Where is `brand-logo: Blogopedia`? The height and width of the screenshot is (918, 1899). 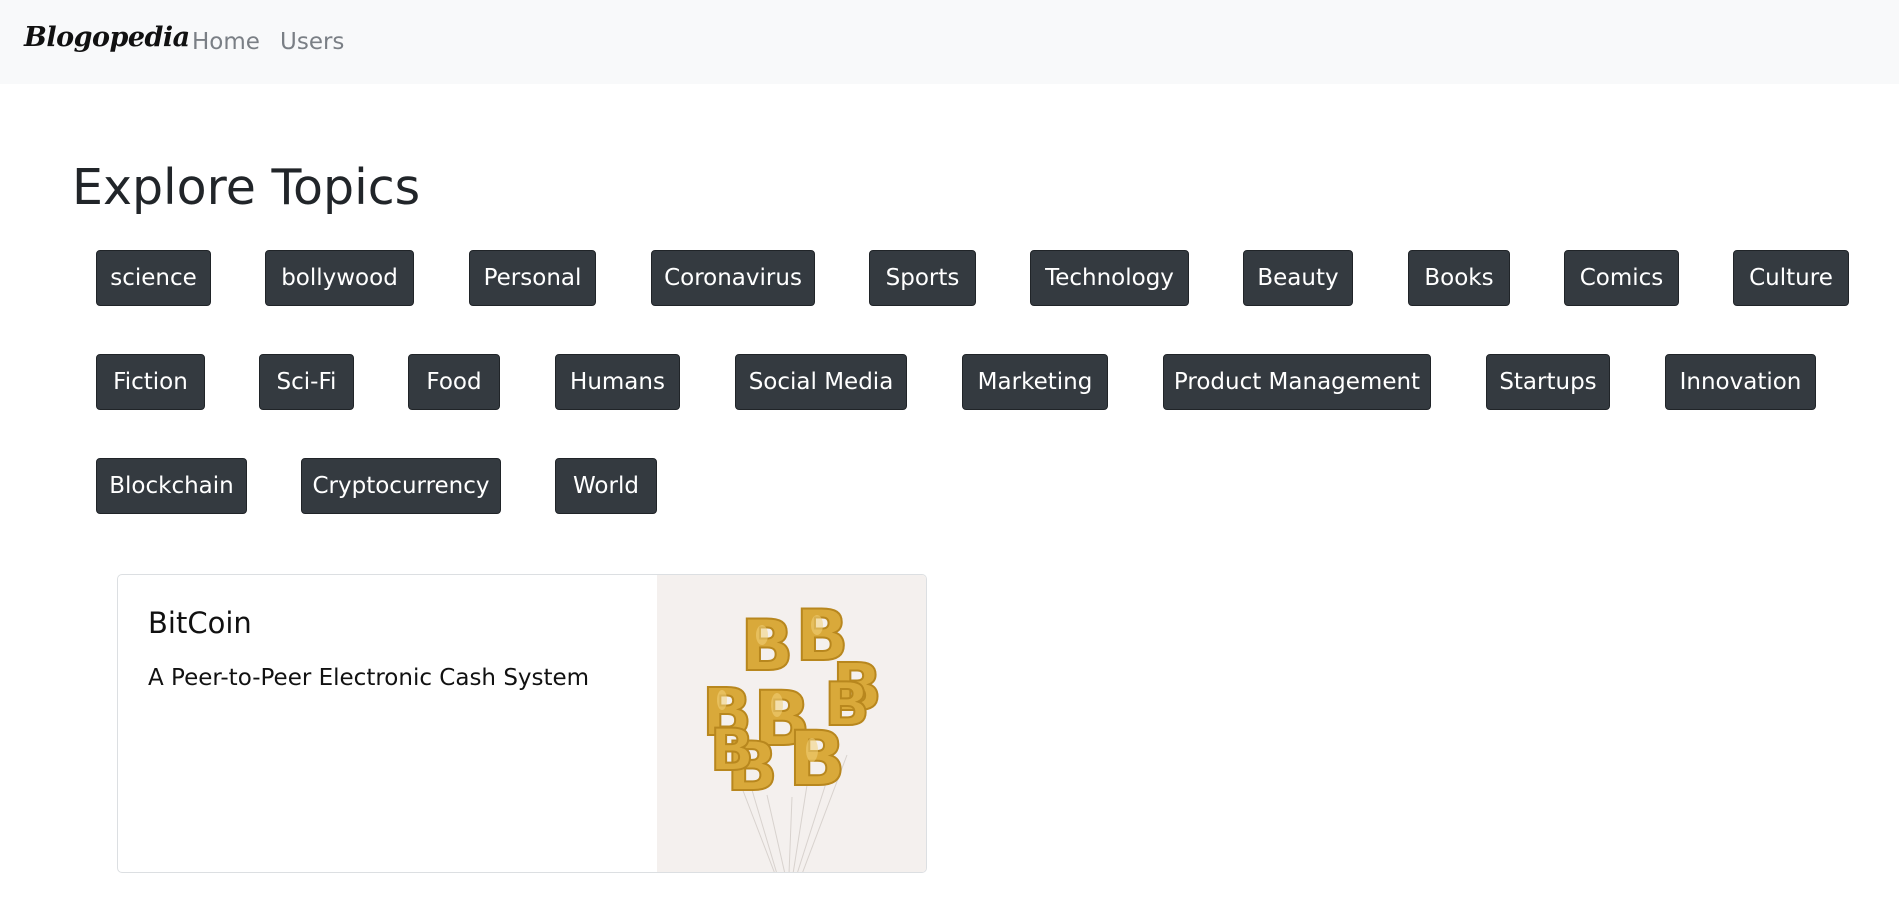
brand-logo: Blogopedia is located at coordinates (107, 37).